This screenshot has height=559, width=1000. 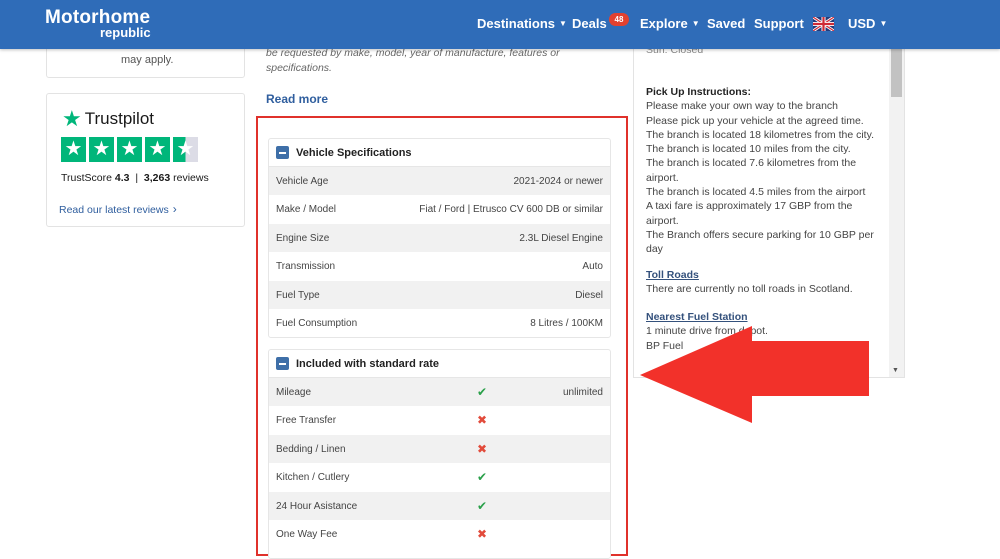 What do you see at coordinates (311, 449) in the screenshot?
I see `included-label: Bedding / Linen` at bounding box center [311, 449].